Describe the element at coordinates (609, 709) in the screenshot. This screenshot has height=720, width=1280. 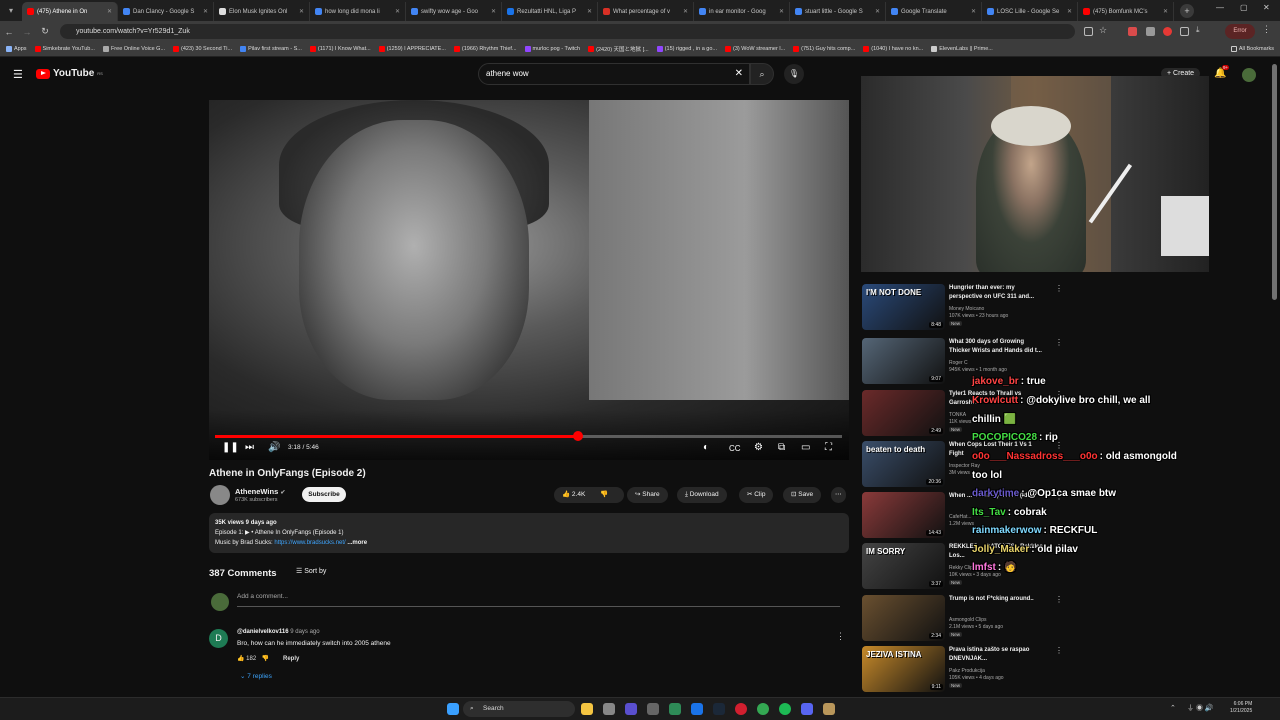
I see `settings-icon` at that location.